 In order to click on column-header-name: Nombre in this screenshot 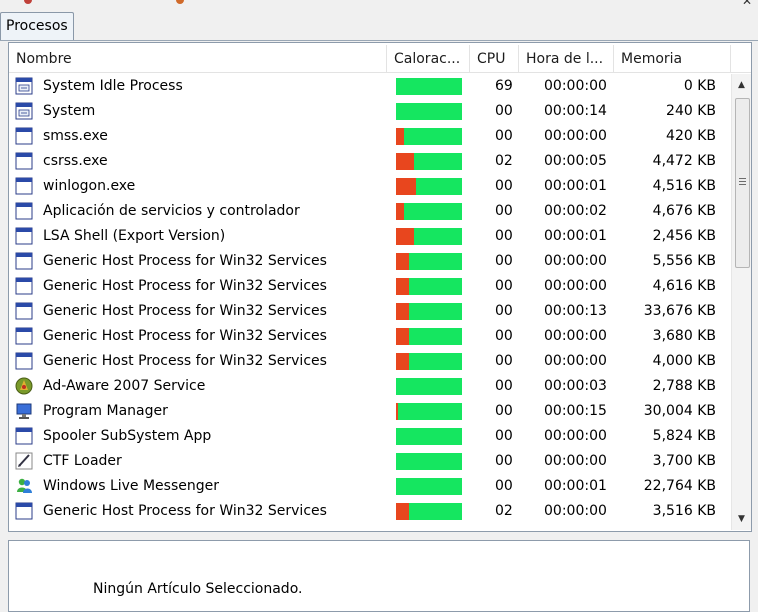, I will do `click(198, 58)`.